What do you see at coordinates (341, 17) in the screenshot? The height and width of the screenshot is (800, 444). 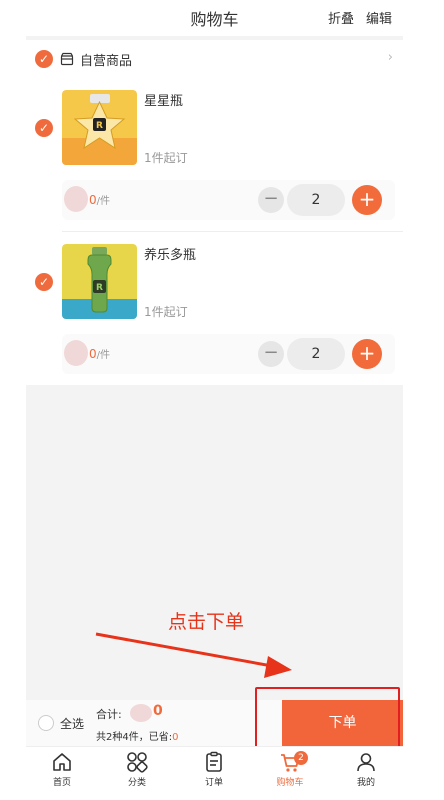 I see `fold-button: 折叠` at bounding box center [341, 17].